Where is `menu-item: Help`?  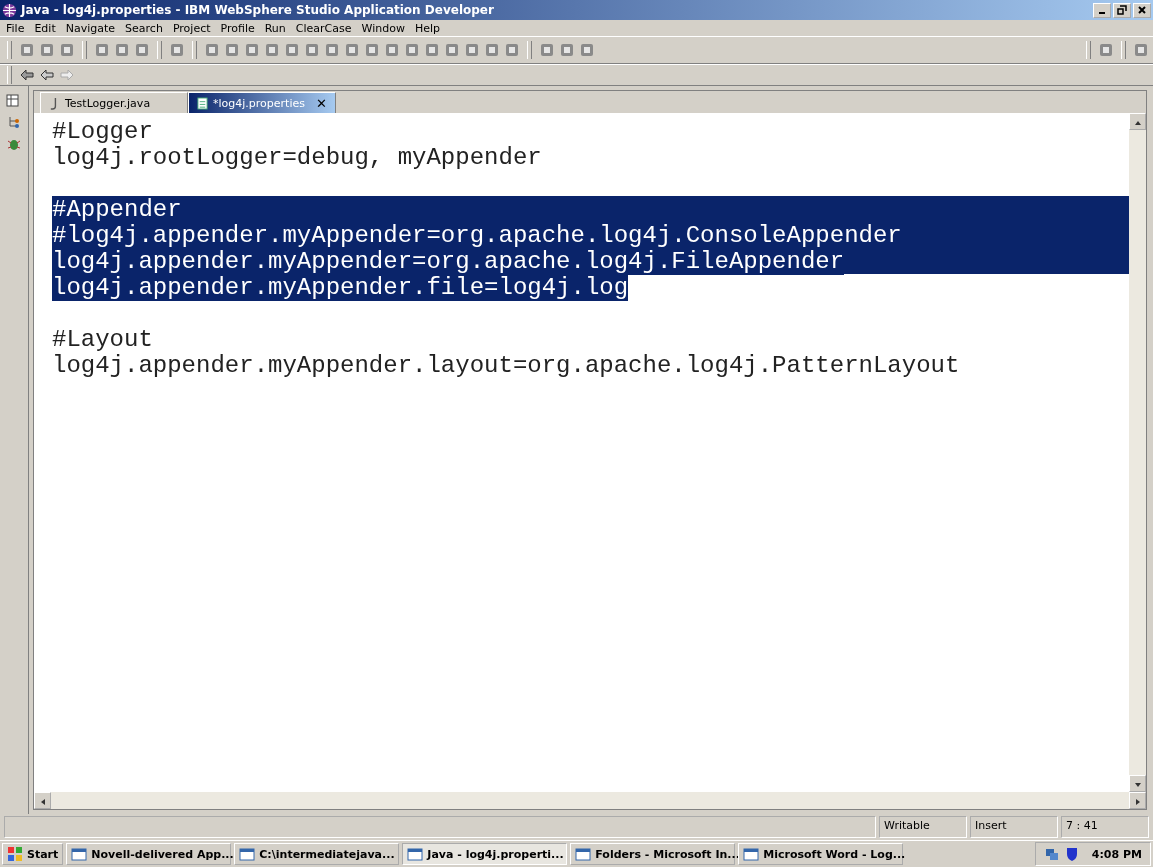
menu-item: Help is located at coordinates (427, 28).